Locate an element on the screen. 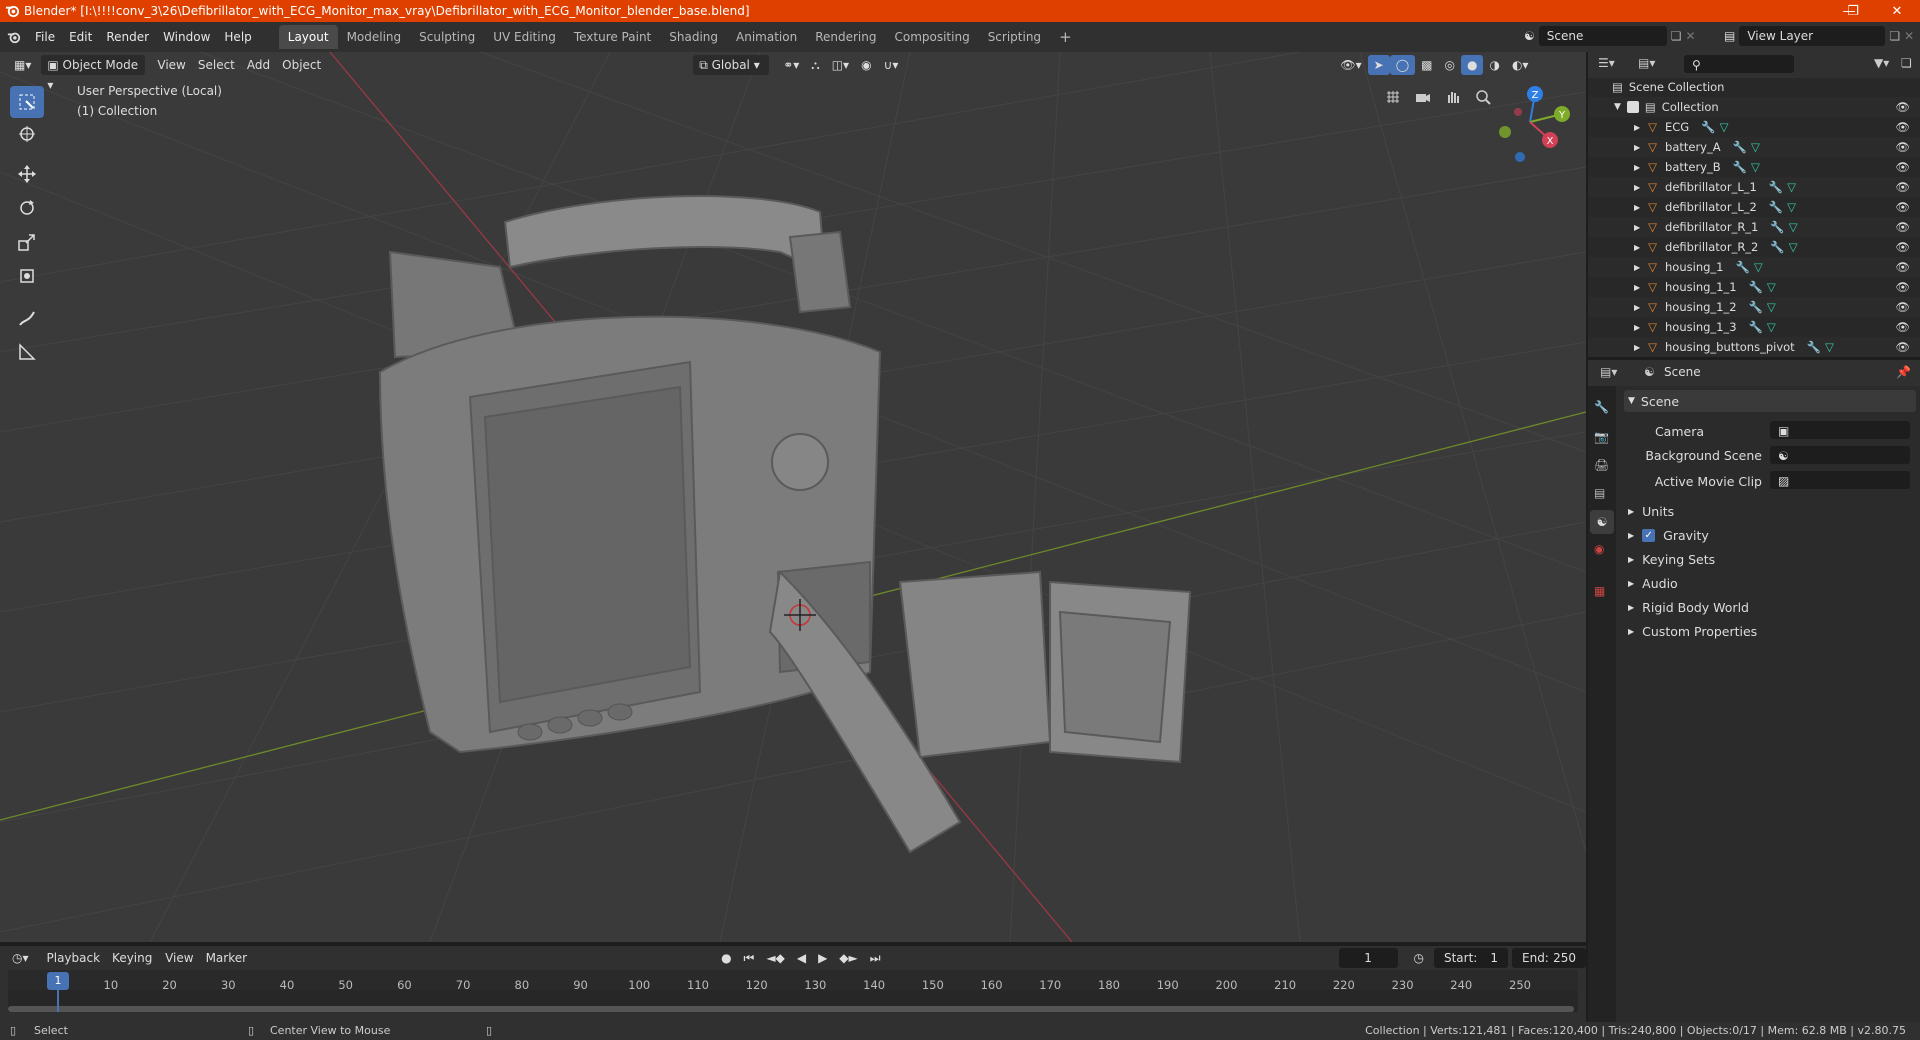  properties-section: ▶ ✓ Gravity is located at coordinates (1770, 535).